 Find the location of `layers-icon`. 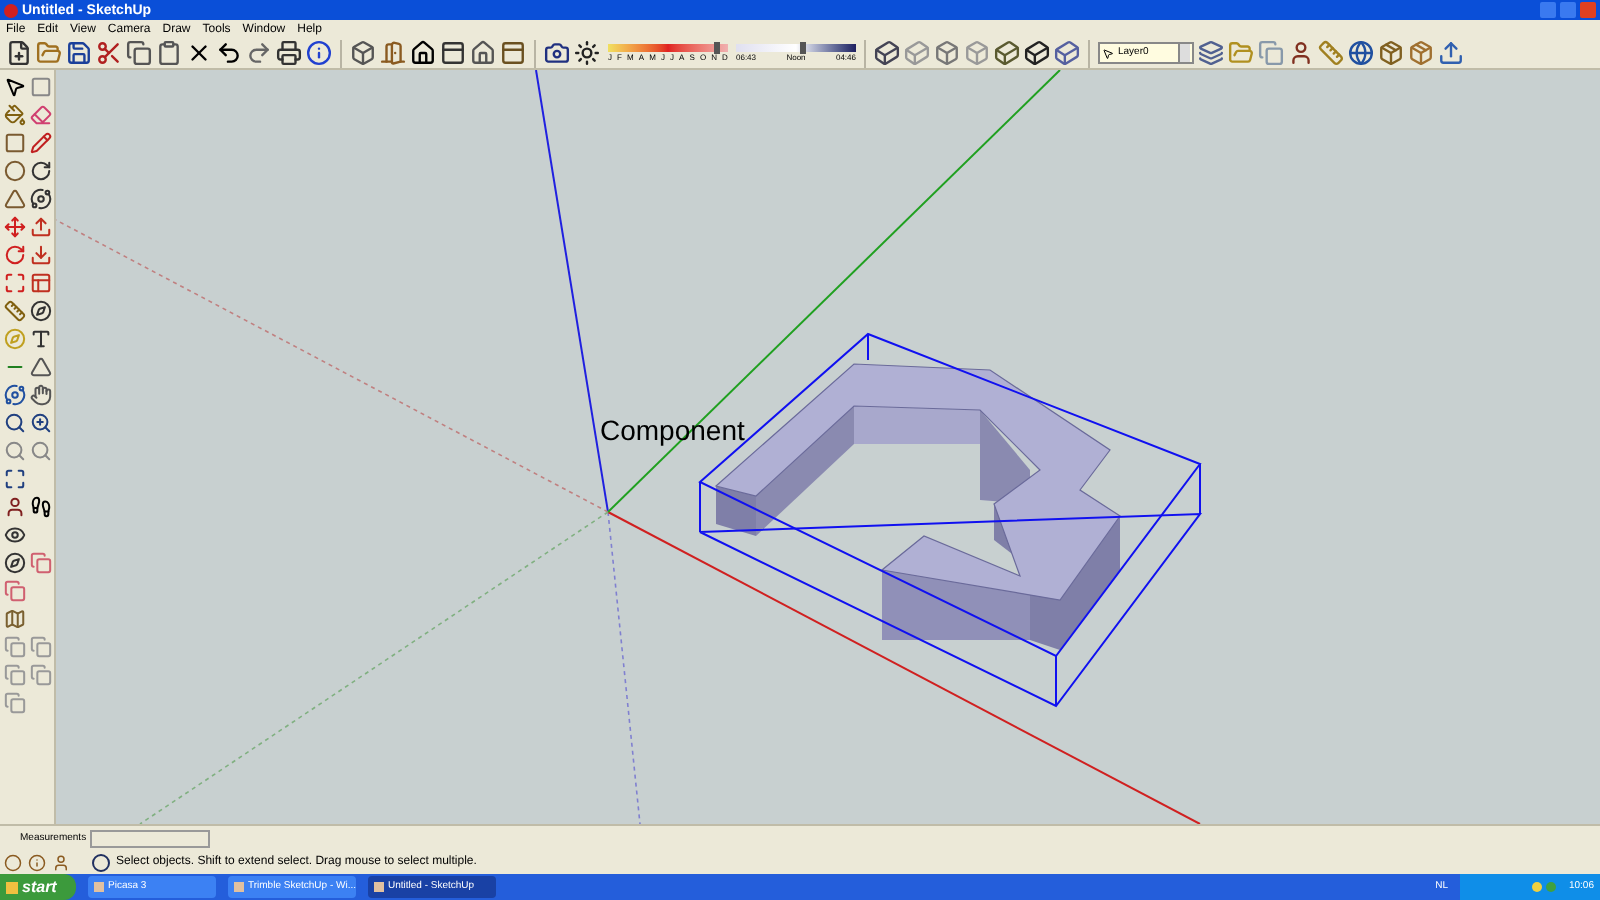

layers-icon is located at coordinates (1211, 53).